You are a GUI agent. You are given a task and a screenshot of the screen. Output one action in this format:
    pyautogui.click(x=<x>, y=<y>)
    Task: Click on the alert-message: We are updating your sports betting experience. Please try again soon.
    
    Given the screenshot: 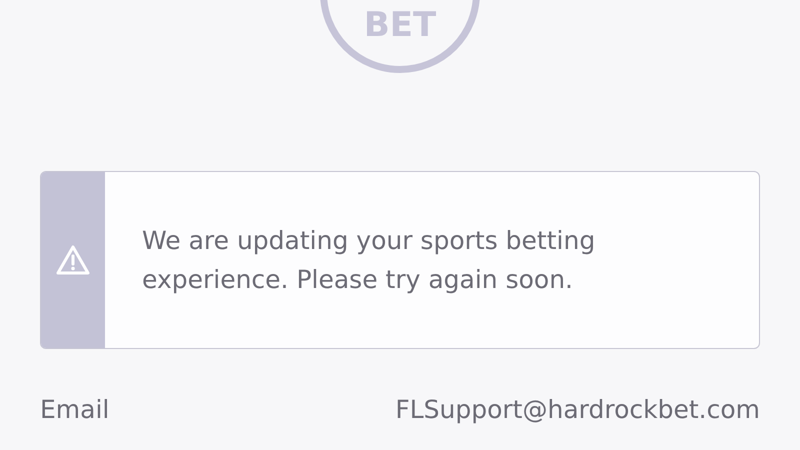 What is the action you would take?
    pyautogui.click(x=369, y=260)
    